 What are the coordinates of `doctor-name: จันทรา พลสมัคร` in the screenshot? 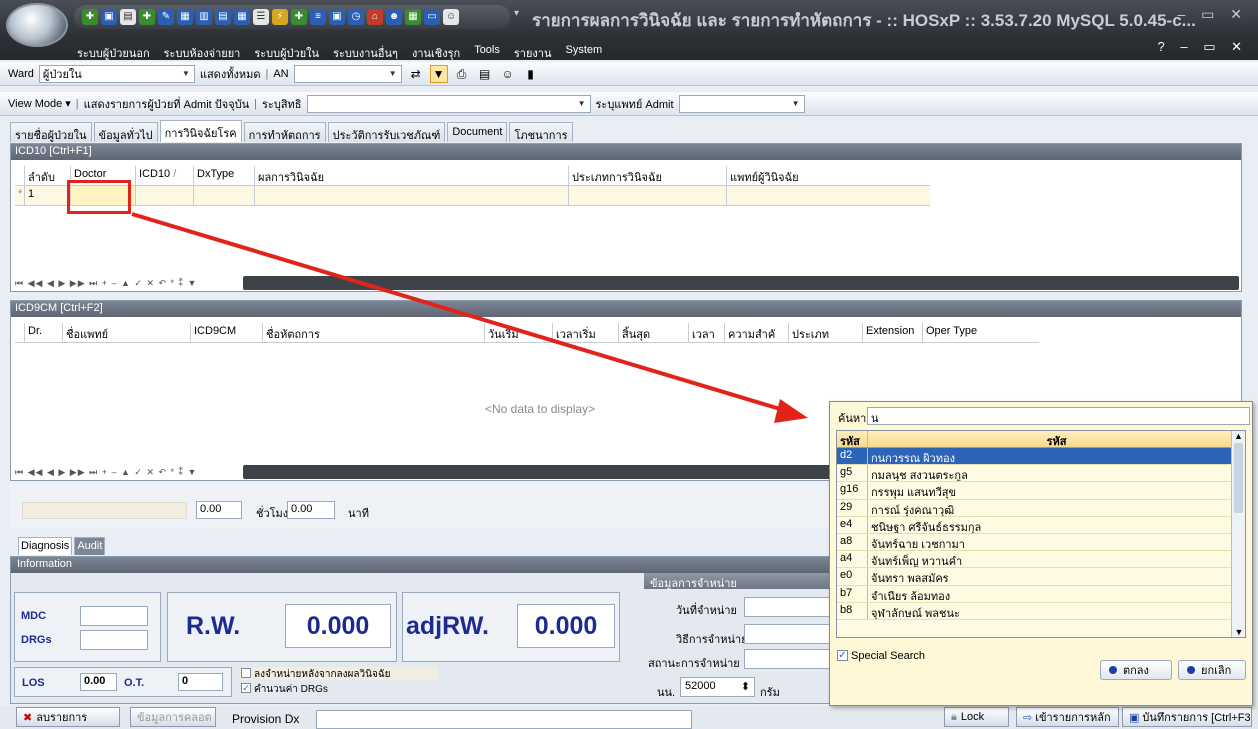 It's located at (910, 579).